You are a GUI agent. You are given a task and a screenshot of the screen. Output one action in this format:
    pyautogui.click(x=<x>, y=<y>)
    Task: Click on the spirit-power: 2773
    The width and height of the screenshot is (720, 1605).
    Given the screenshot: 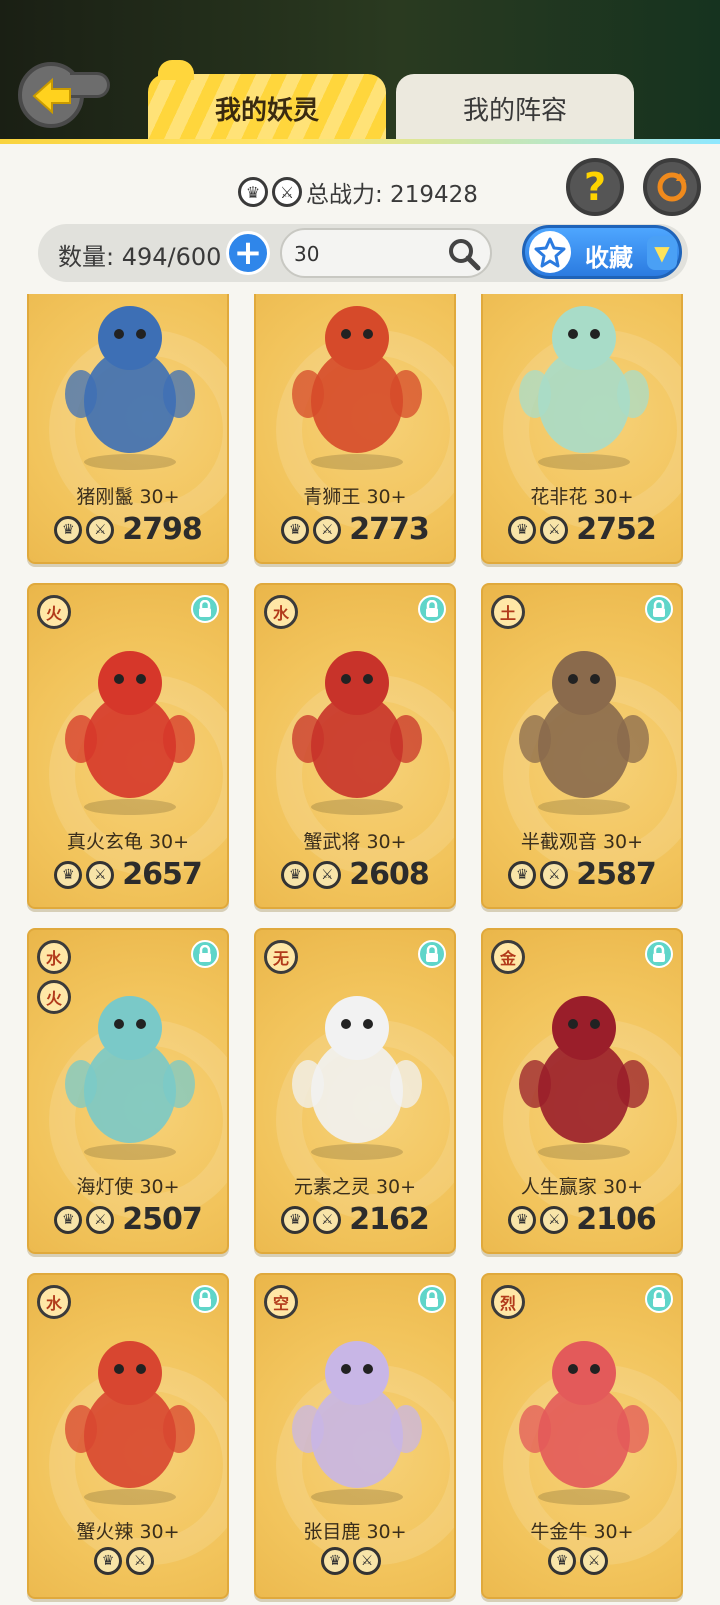 What is the action you would take?
    pyautogui.click(x=389, y=529)
    